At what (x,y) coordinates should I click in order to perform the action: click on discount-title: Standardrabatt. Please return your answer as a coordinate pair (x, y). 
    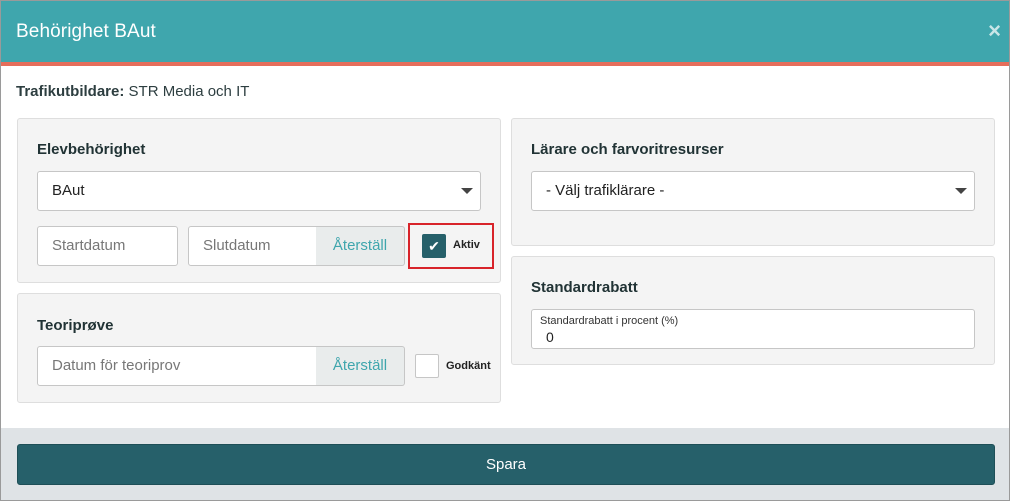
    Looking at the image, I should click on (584, 287).